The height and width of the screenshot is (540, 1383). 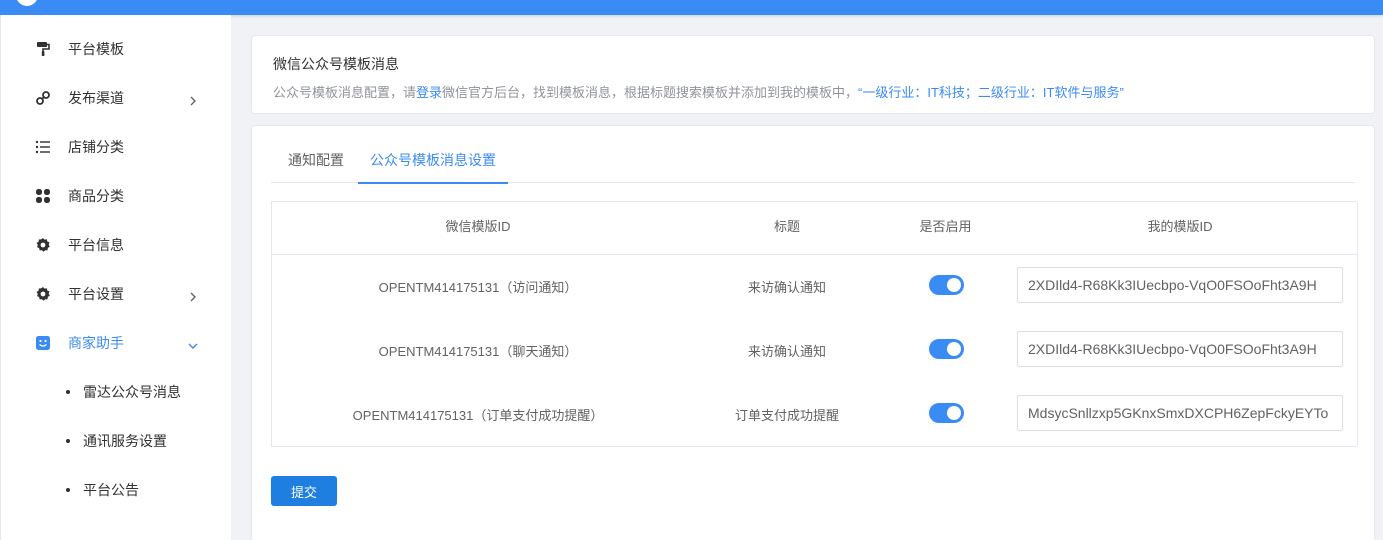 What do you see at coordinates (945, 226) in the screenshot?
I see `column-header-enabled: 是否启用` at bounding box center [945, 226].